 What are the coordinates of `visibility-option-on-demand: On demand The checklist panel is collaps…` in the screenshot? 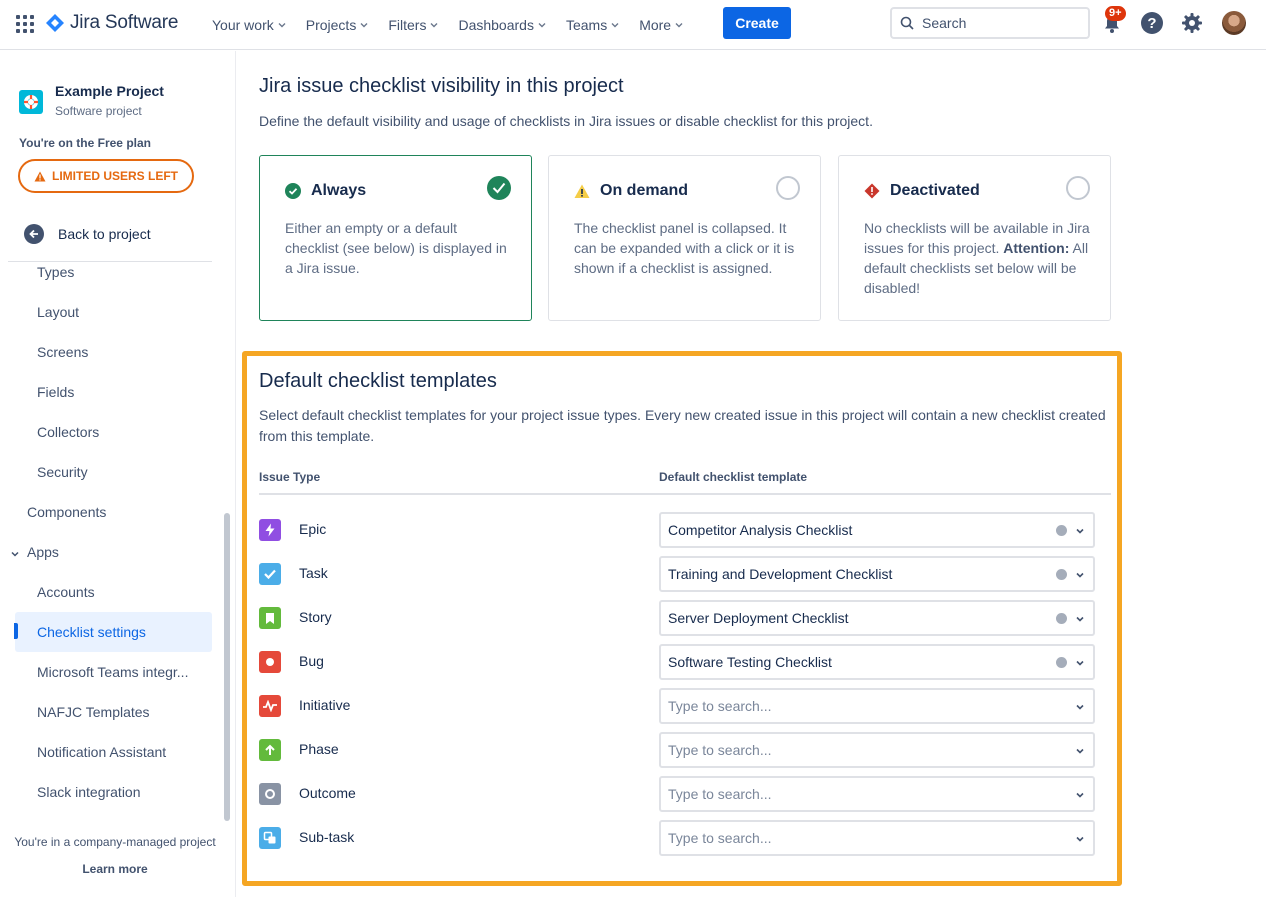 It's located at (684, 238).